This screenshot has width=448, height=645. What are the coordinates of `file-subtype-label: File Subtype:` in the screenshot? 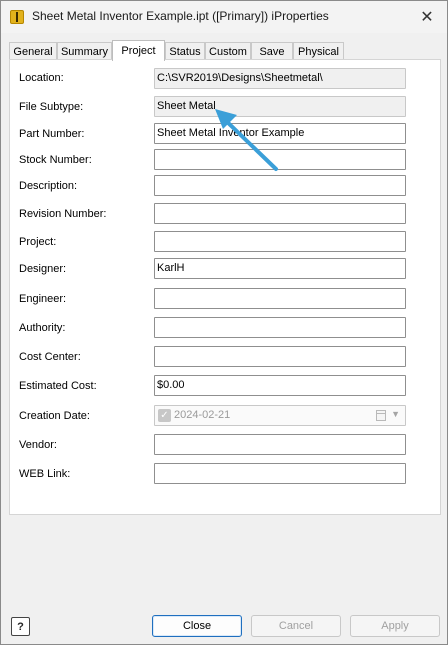 It's located at (51, 107).